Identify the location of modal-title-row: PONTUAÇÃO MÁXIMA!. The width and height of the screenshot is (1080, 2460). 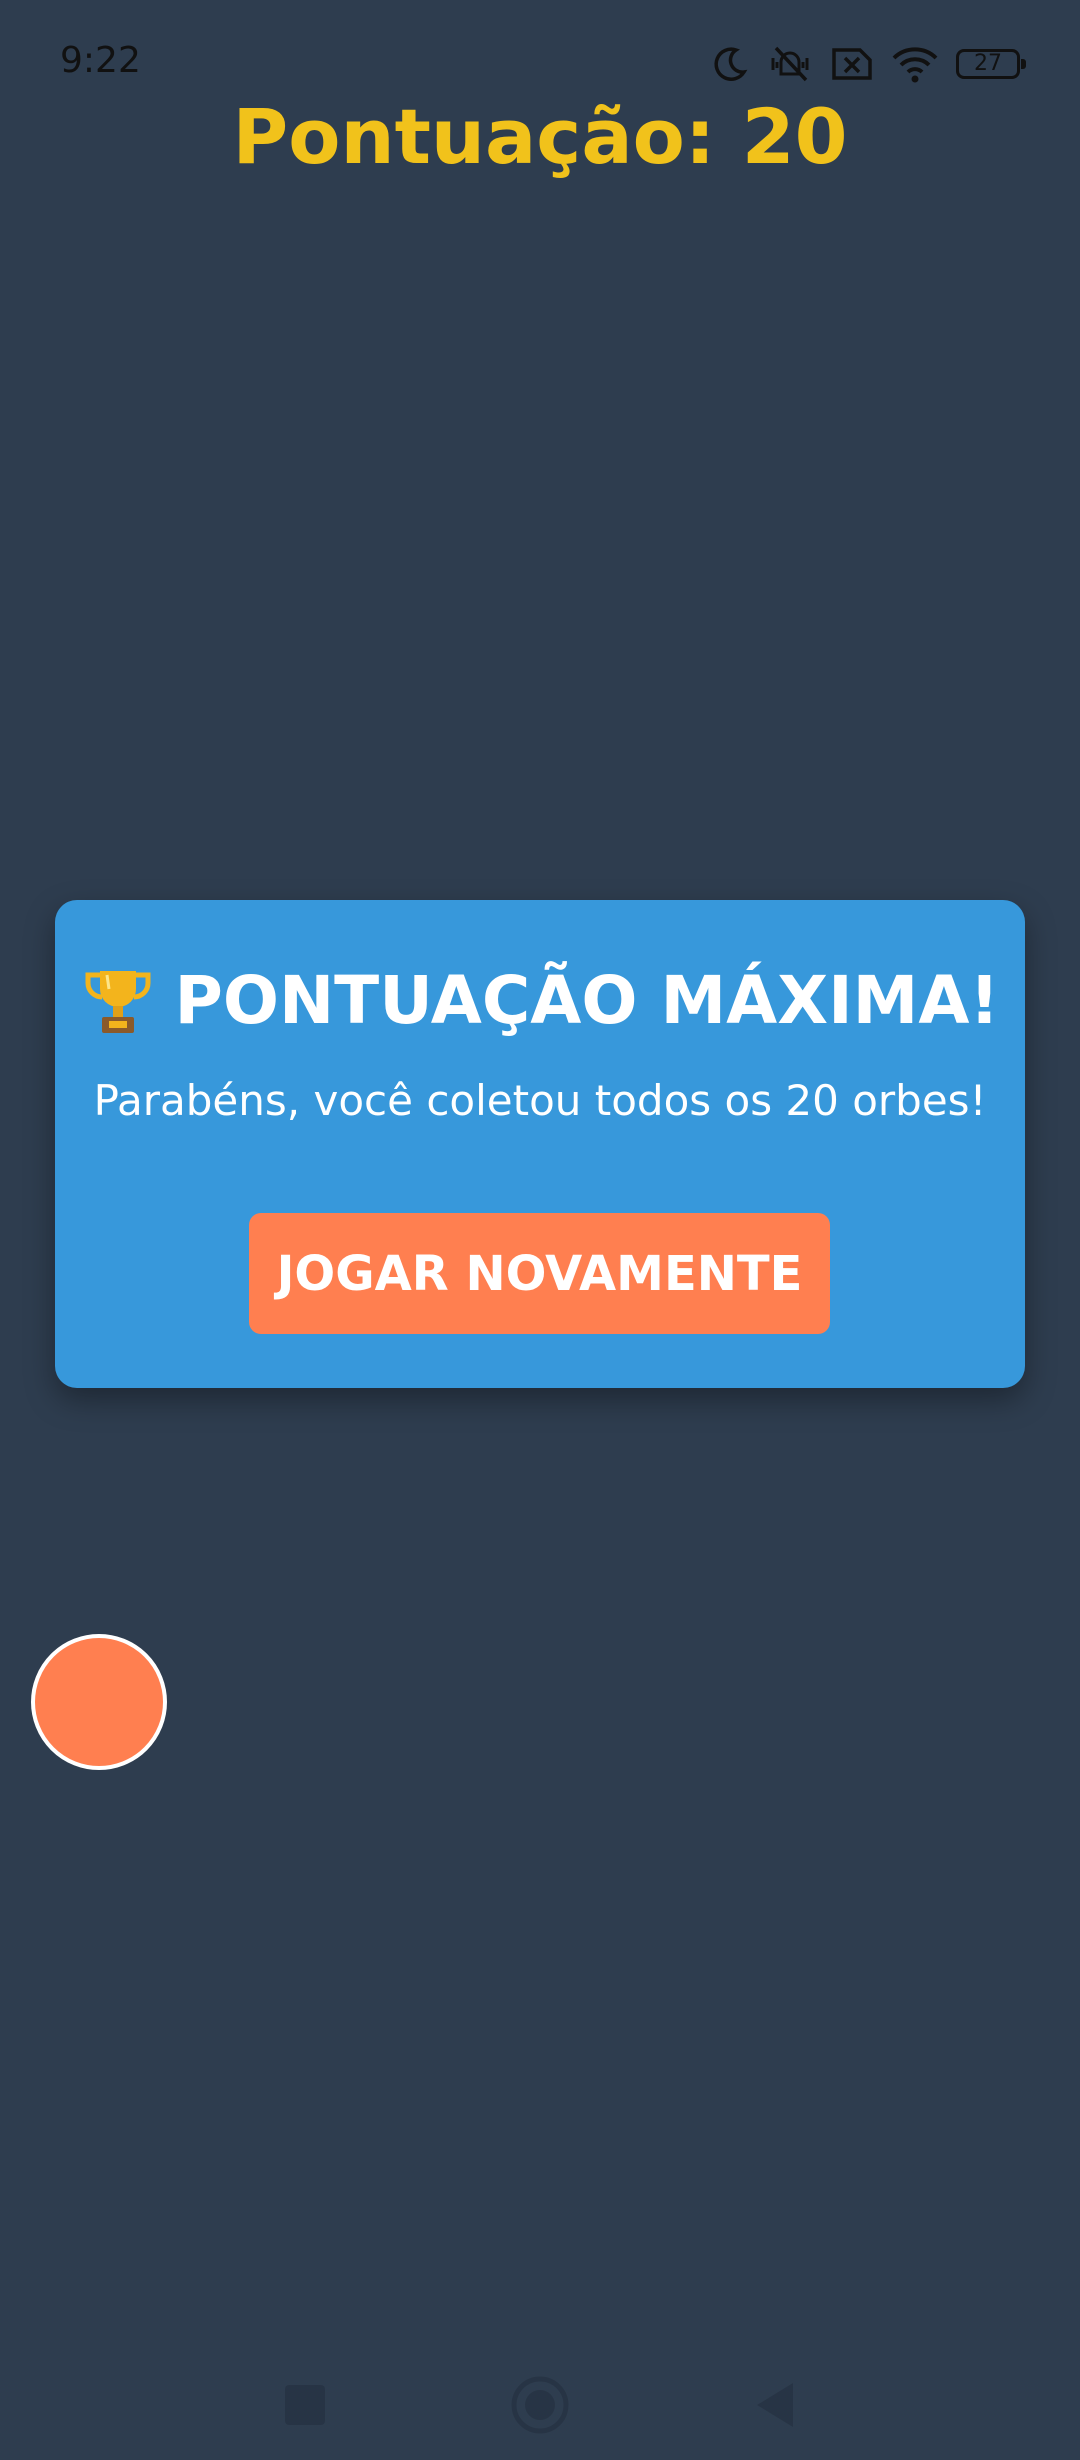
(540, 1000).